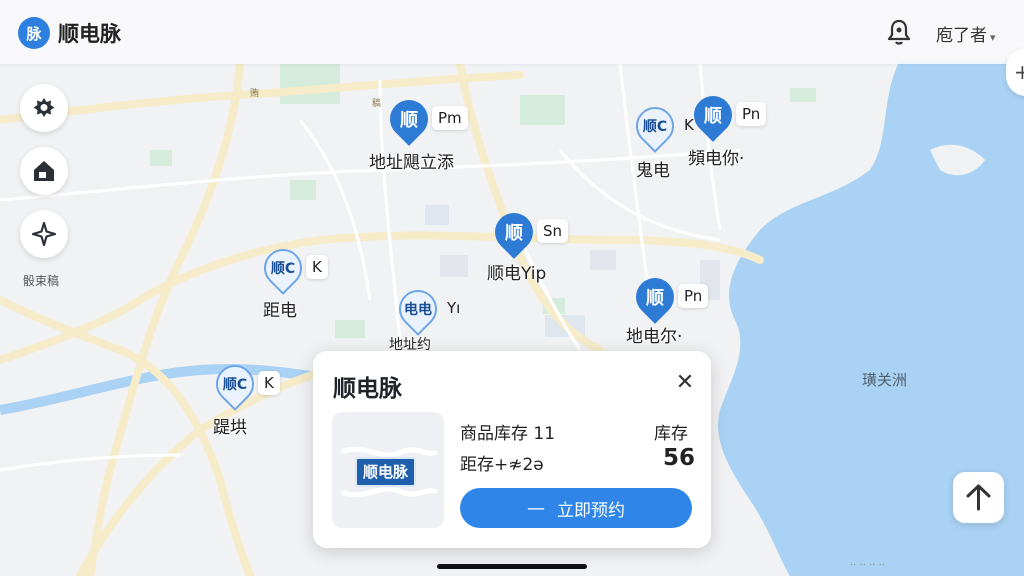  Describe the element at coordinates (89, 34) in the screenshot. I see `app-title: 顺电脉` at that location.